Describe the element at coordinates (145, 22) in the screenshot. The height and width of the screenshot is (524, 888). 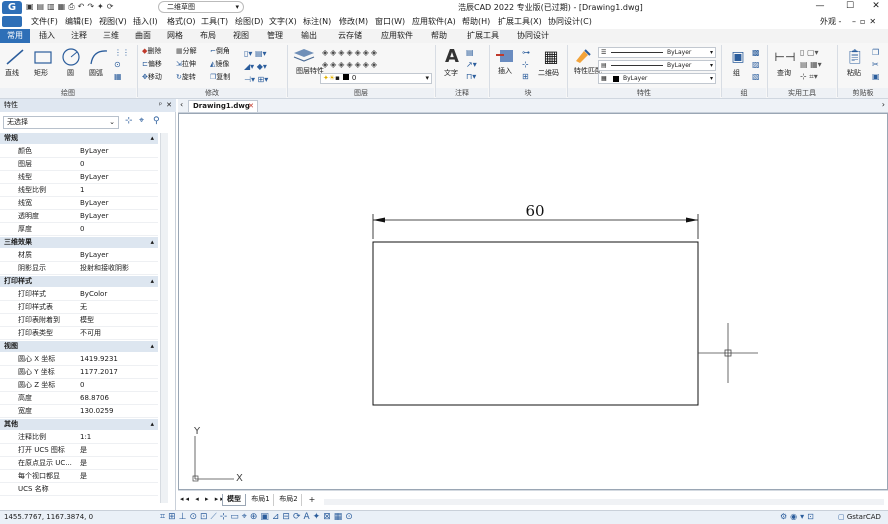
I see `menu-insert: 插入(I)` at that location.